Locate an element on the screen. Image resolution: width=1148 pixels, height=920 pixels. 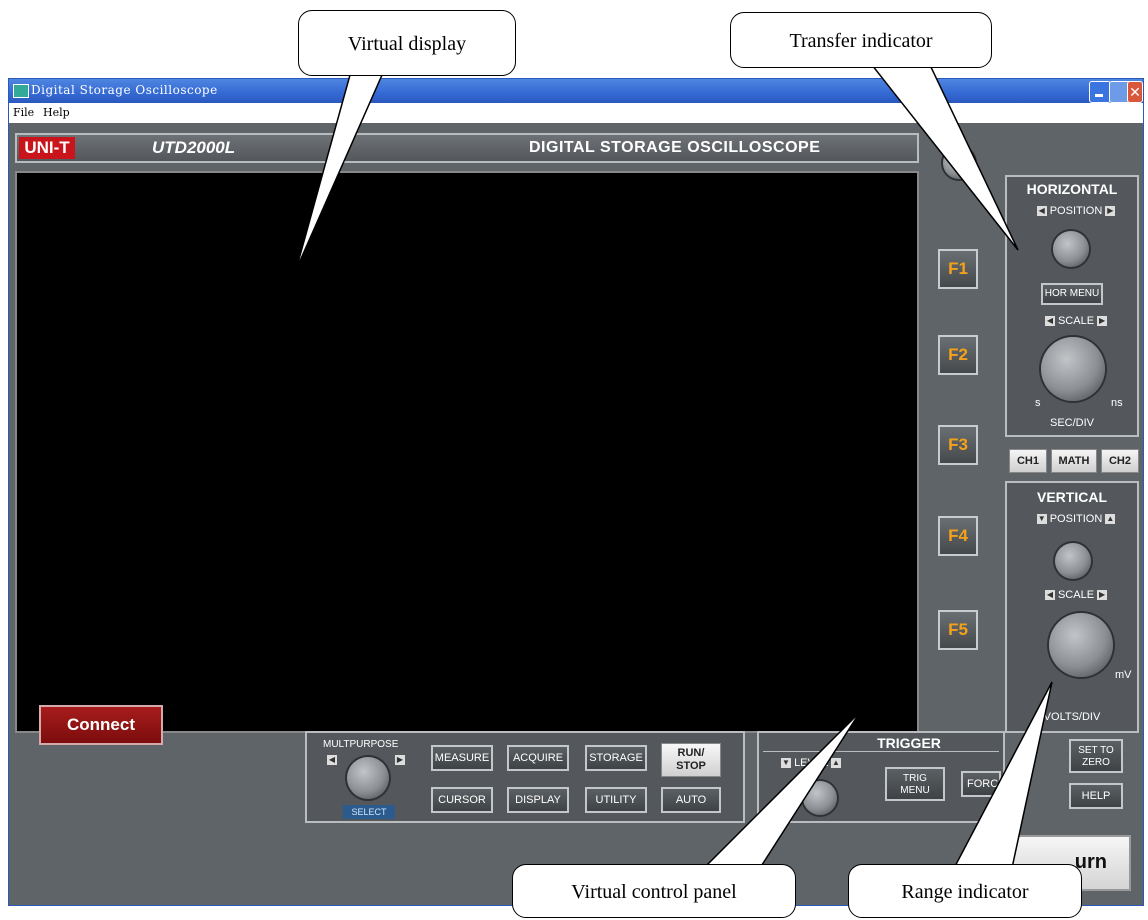
vertical-position-label: POSITION is located at coordinates (1076, 519).